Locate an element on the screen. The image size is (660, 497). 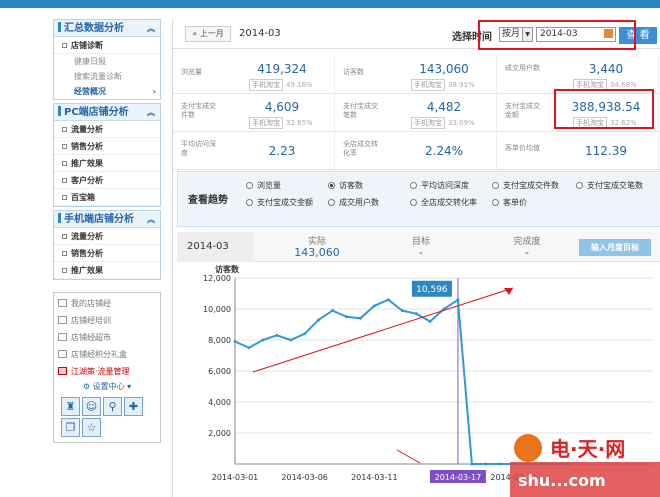
metric-buyers: 成交用户数 3,440 手机淘宝 34.68% is located at coordinates (578, 74).